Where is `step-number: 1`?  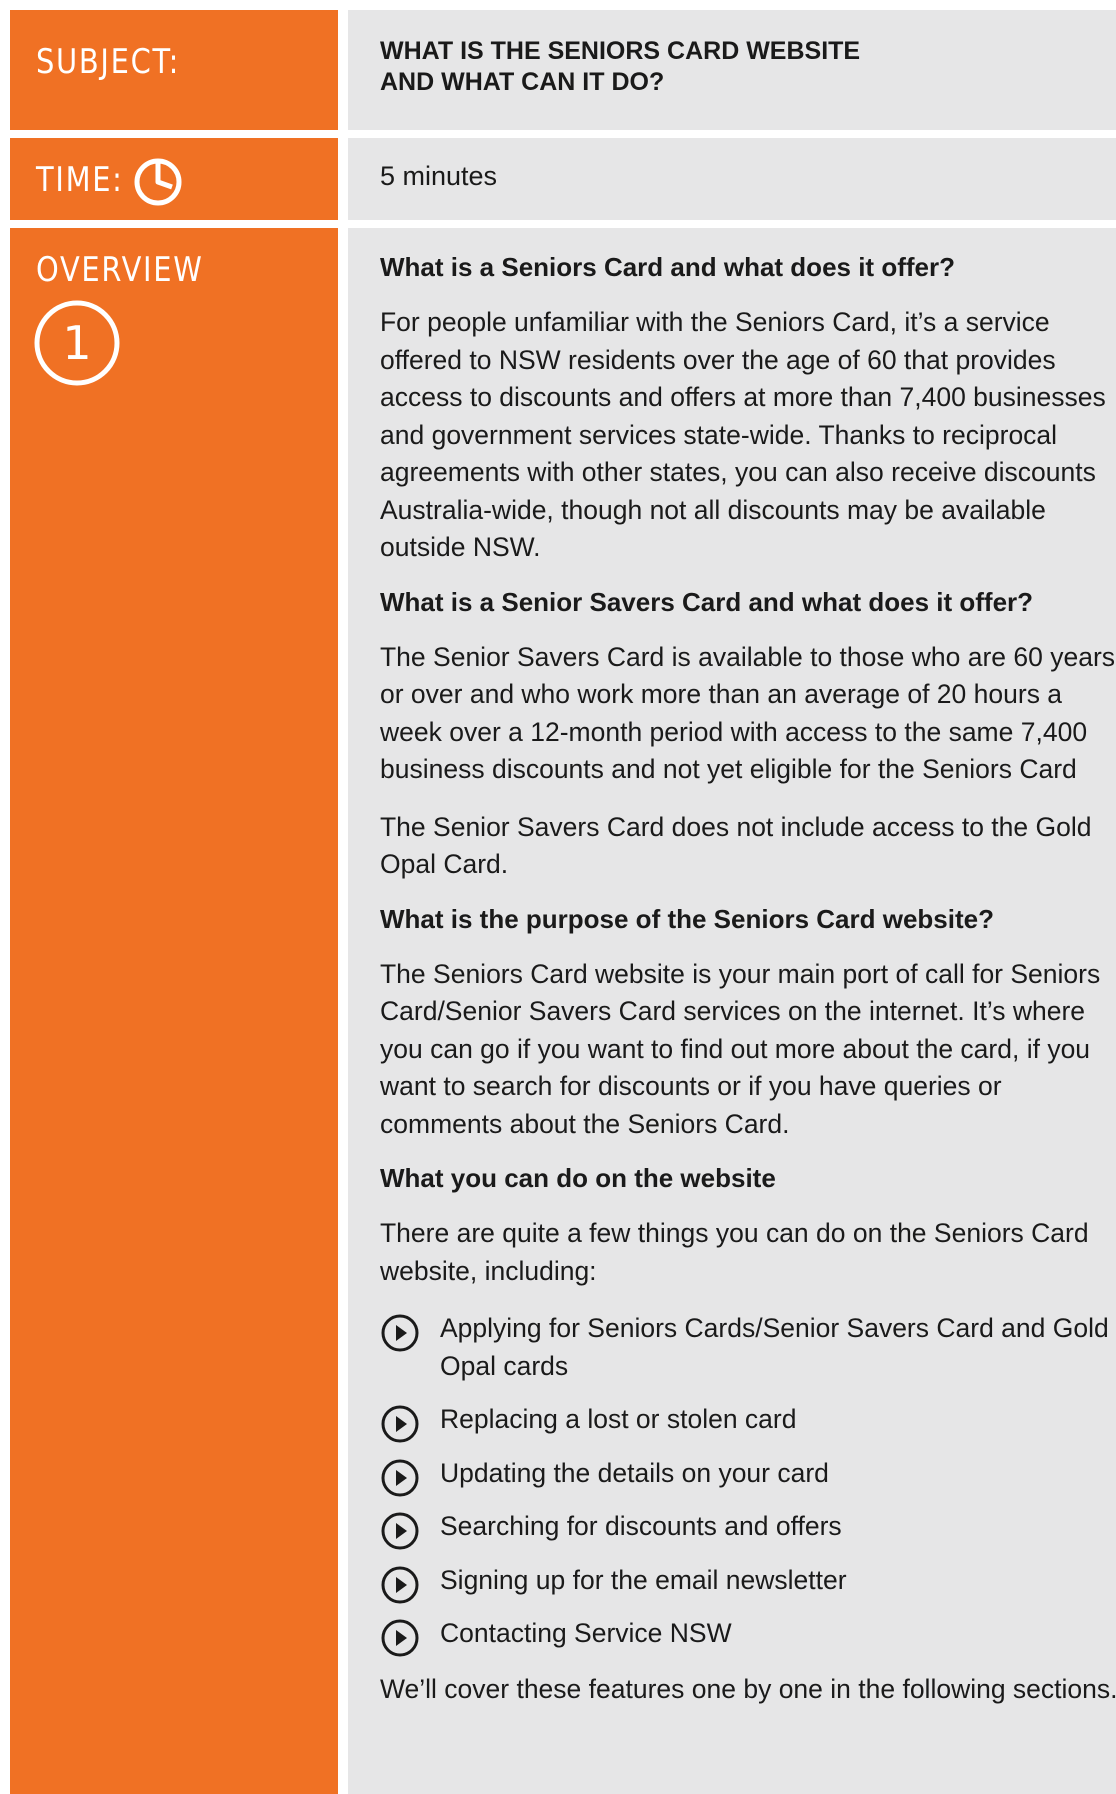
step-number: 1 is located at coordinates (76, 343).